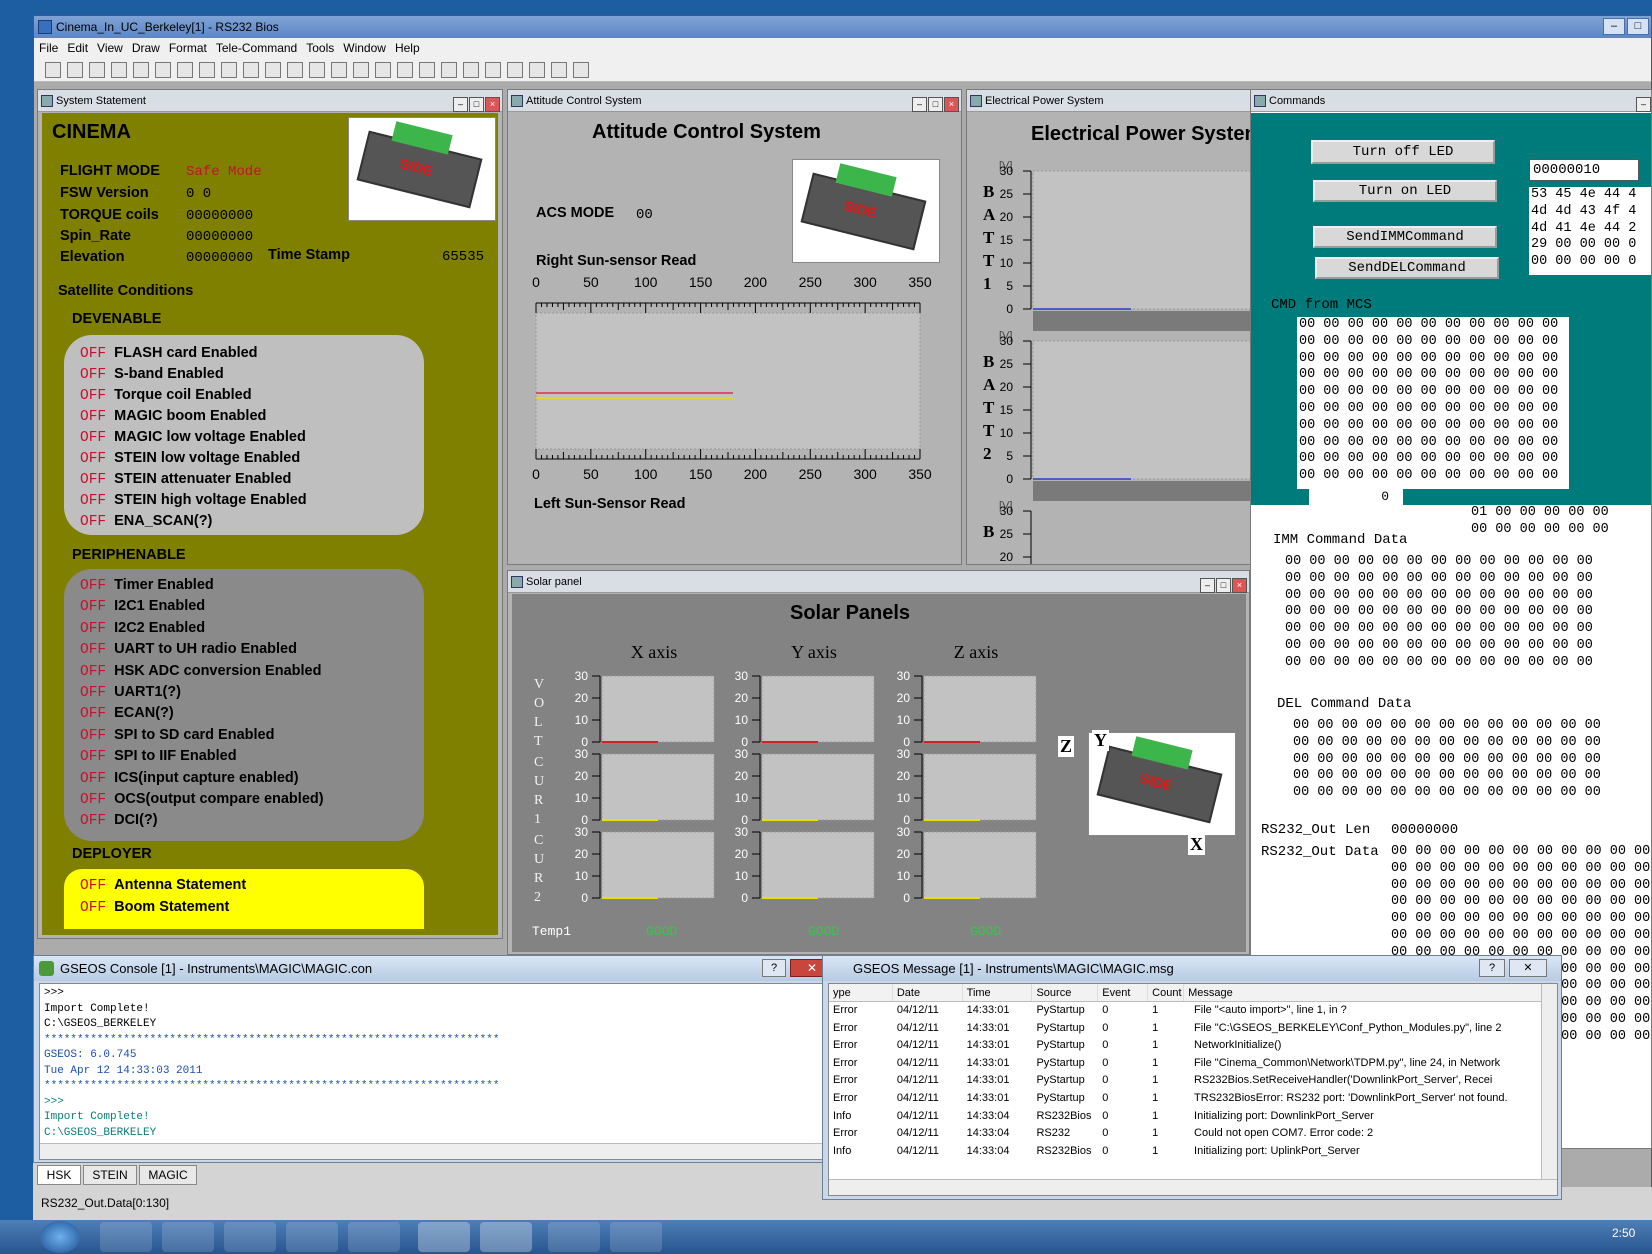 This screenshot has width=1652, height=1254. I want to click on system-tray-icons, so click(1547, 1237).